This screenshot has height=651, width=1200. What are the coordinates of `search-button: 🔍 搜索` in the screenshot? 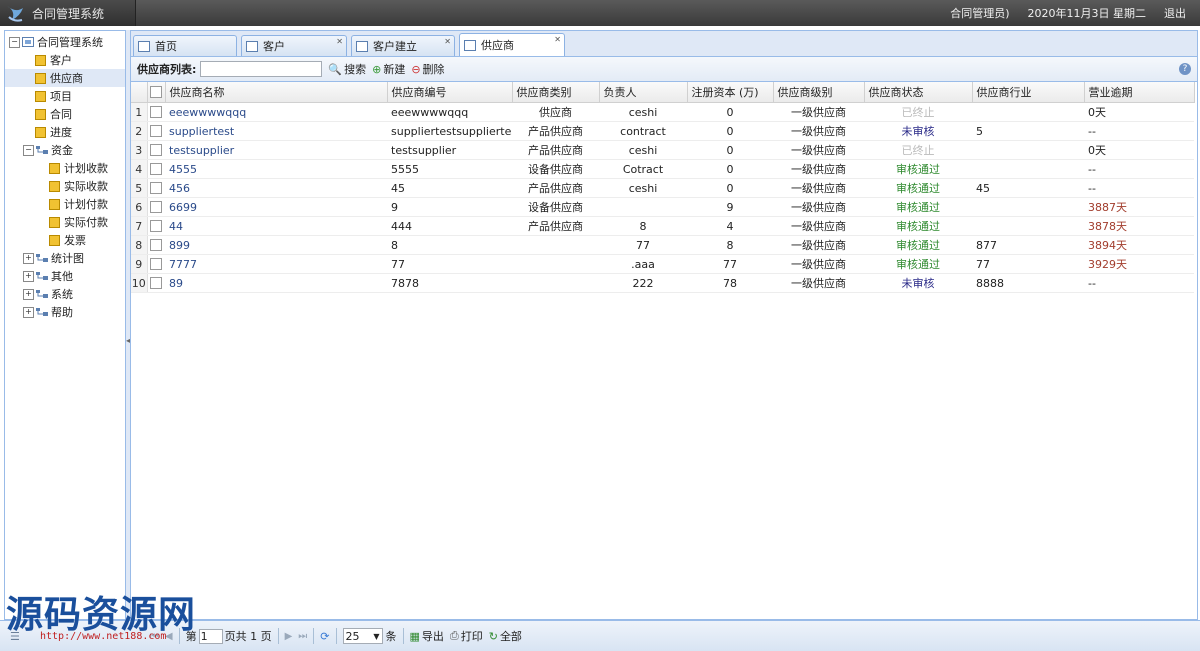 It's located at (347, 69).